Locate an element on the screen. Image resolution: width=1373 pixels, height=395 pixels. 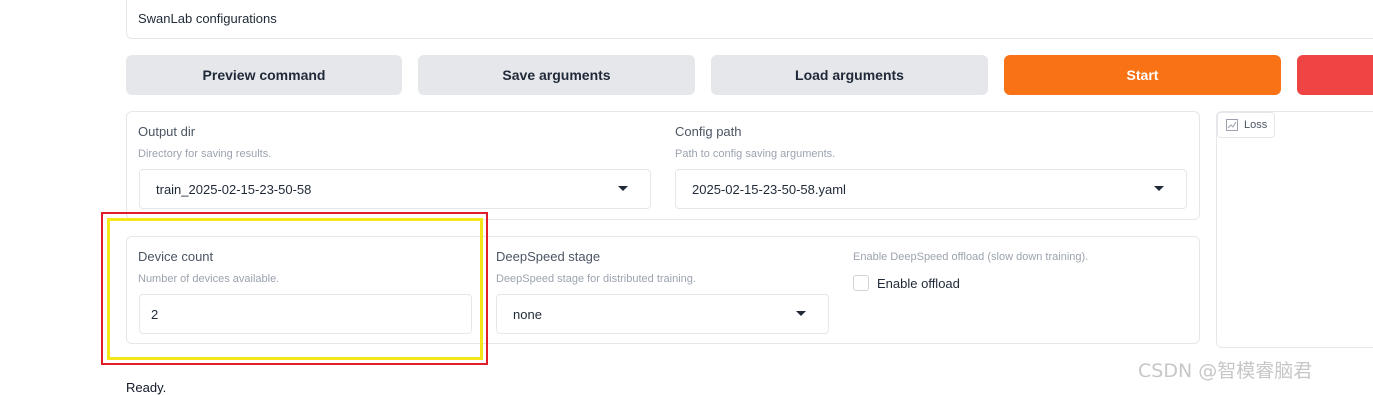
watermark: CSDN @智模睿脑君 is located at coordinates (1225, 371).